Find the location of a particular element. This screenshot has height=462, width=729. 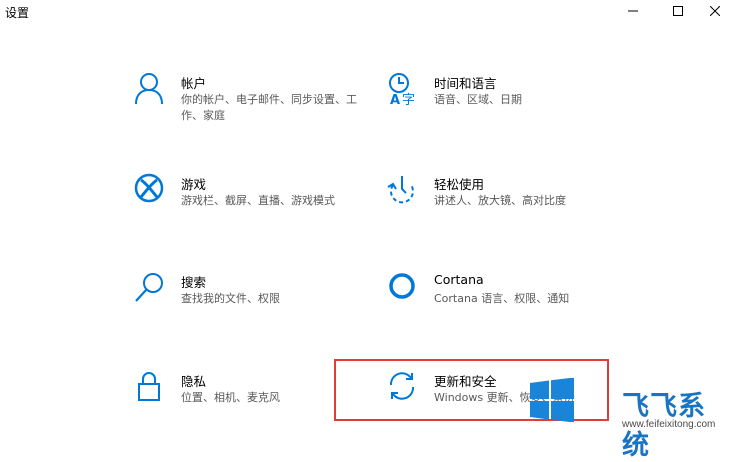

minimize-button is located at coordinates (633, 11).